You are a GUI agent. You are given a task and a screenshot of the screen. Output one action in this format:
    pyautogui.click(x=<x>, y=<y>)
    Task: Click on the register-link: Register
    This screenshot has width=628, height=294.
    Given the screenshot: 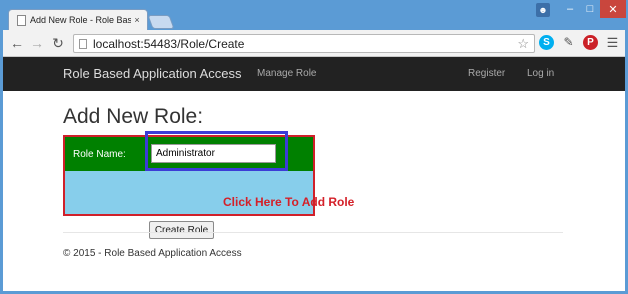 What is the action you would take?
    pyautogui.click(x=486, y=73)
    